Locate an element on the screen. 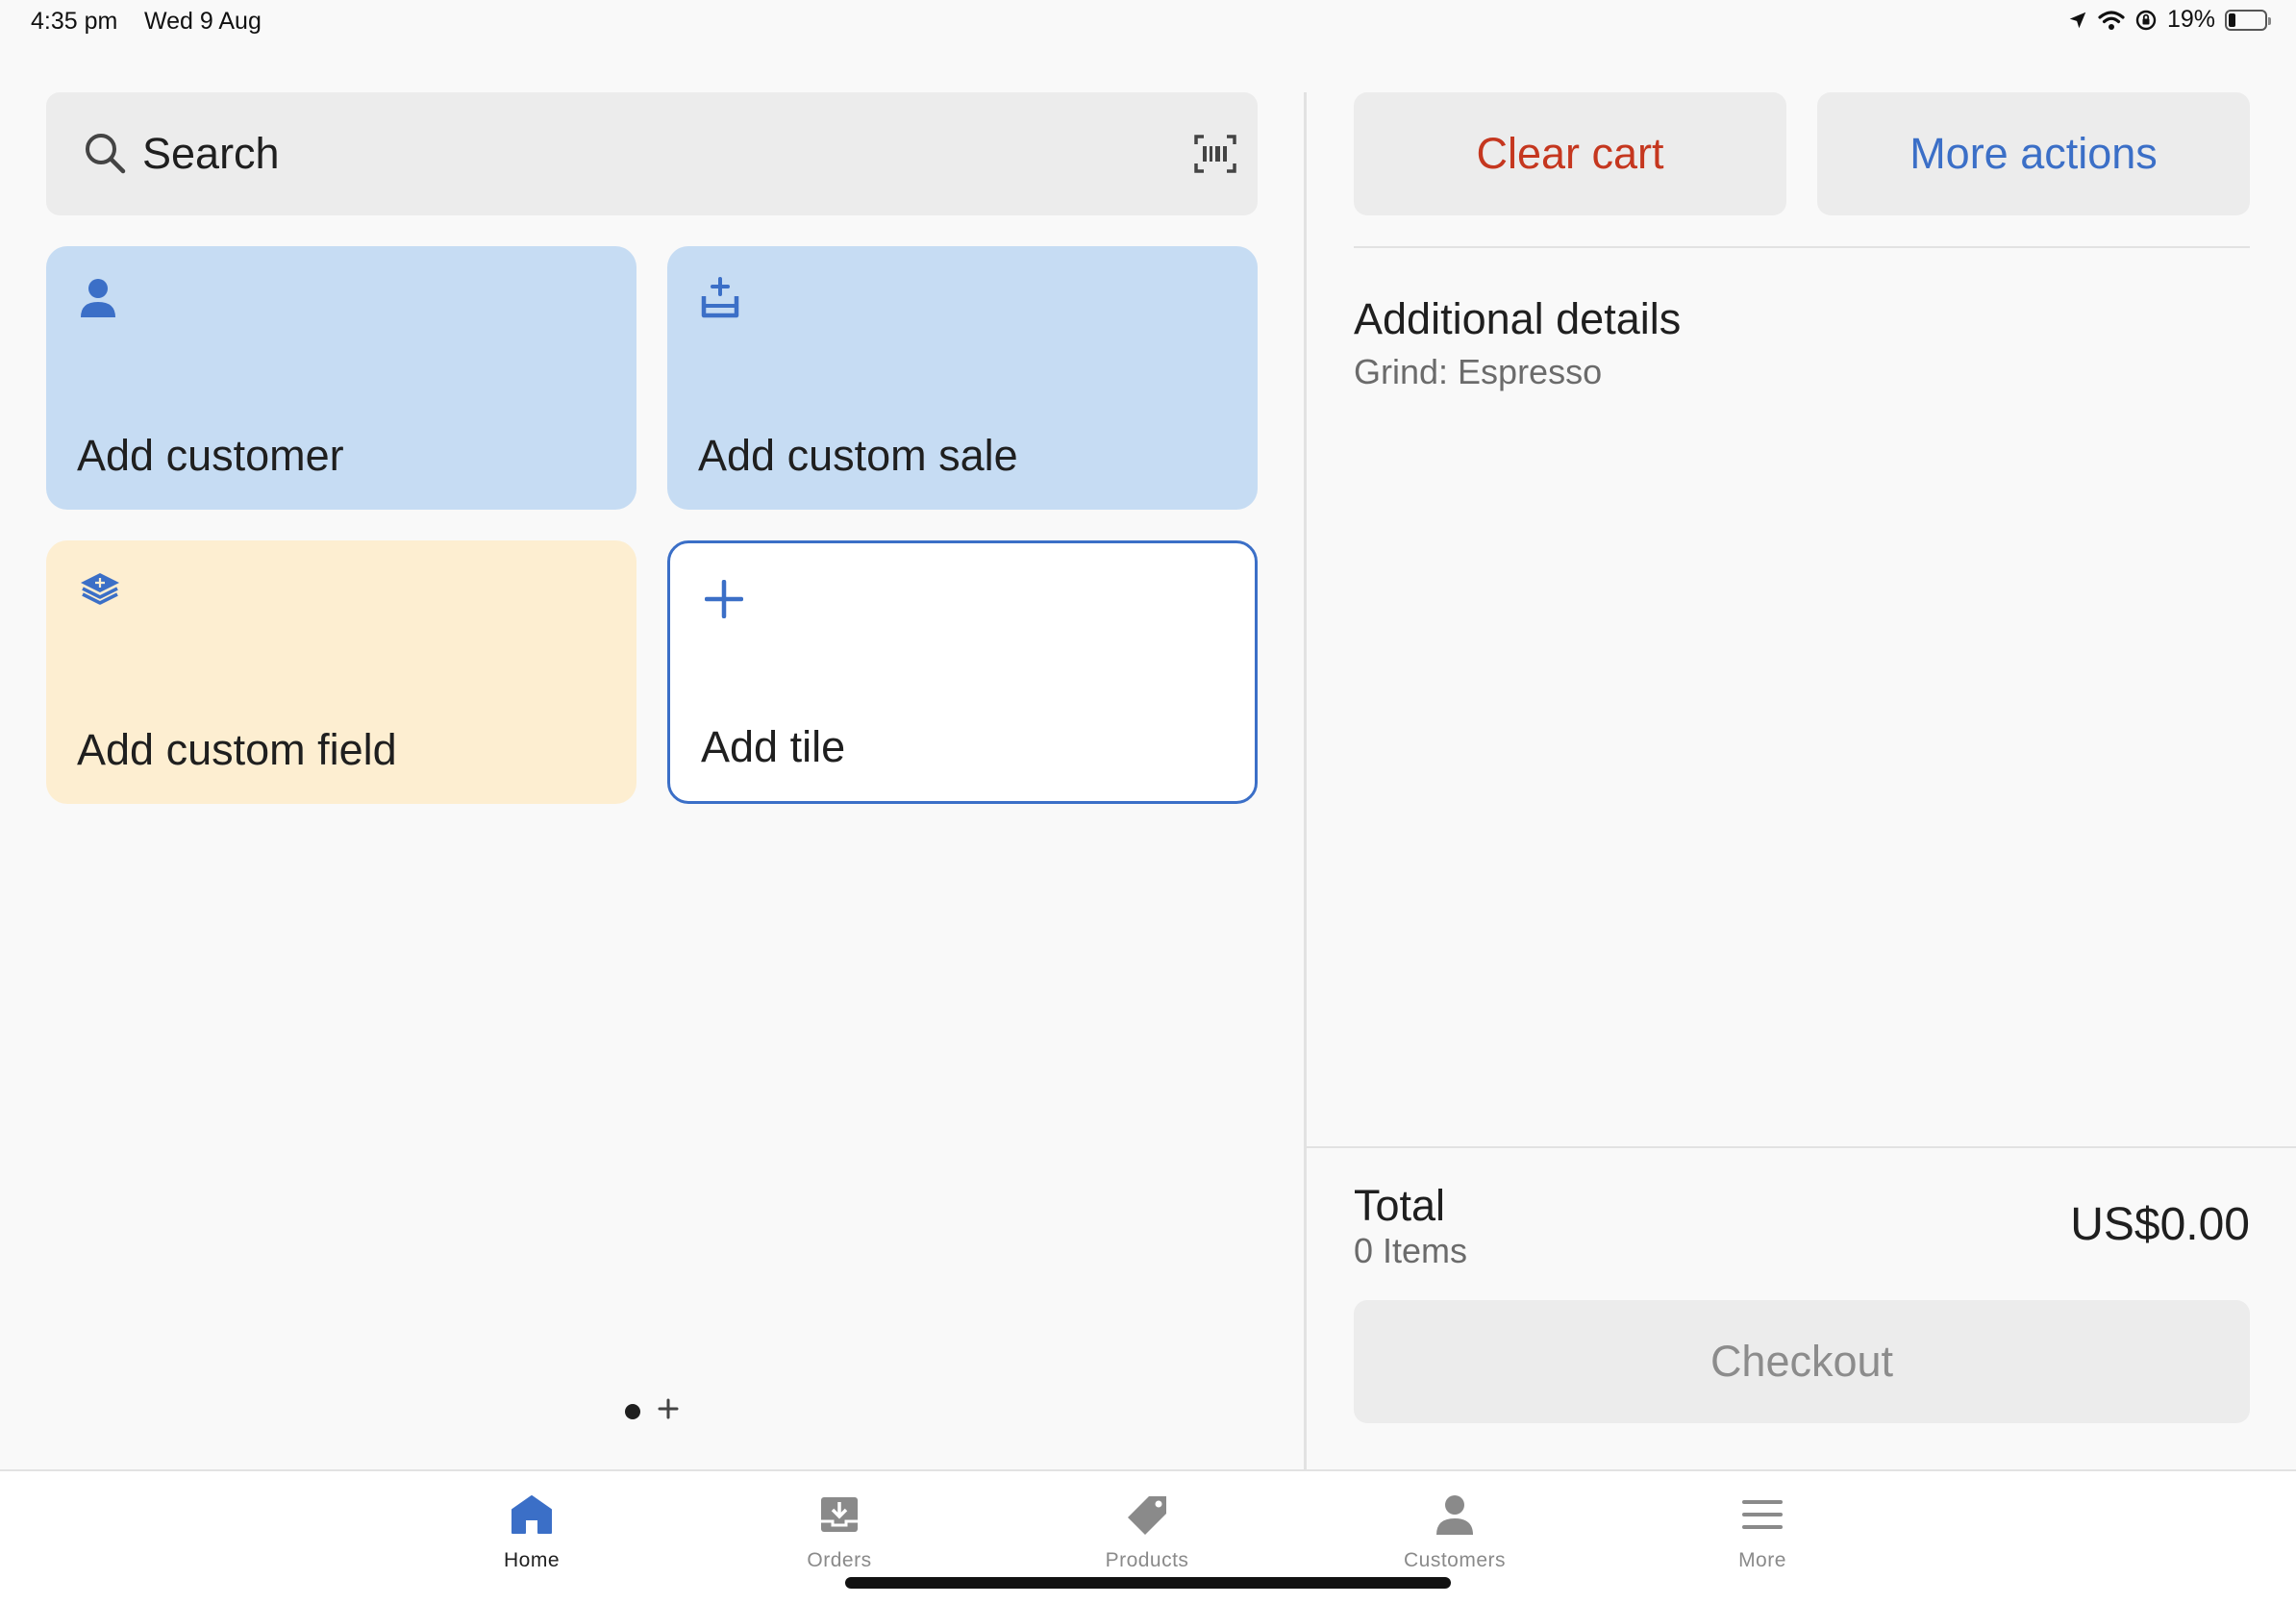 Image resolution: width=2296 pixels, height=1604 pixels. status-bar: 4:35 pm Wed 9 Aug 19% is located at coordinates (1148, 23).